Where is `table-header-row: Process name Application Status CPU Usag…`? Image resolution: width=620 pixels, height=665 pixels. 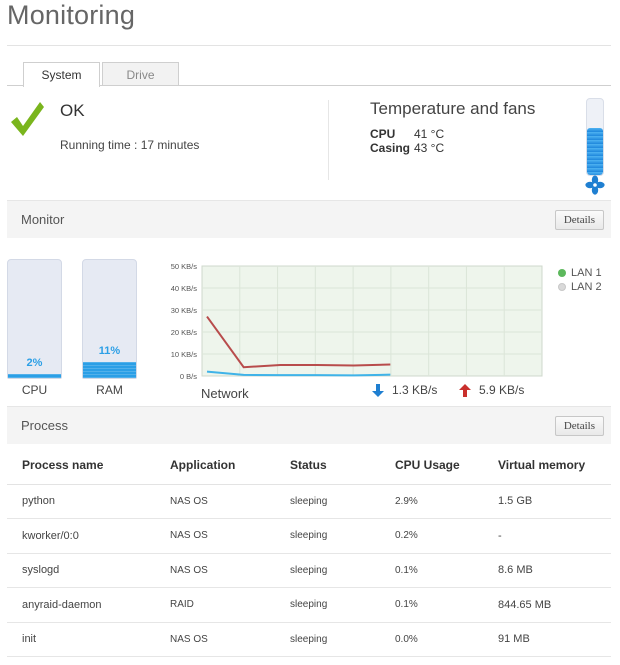 table-header-row: Process name Application Status CPU Usag… is located at coordinates (309, 465).